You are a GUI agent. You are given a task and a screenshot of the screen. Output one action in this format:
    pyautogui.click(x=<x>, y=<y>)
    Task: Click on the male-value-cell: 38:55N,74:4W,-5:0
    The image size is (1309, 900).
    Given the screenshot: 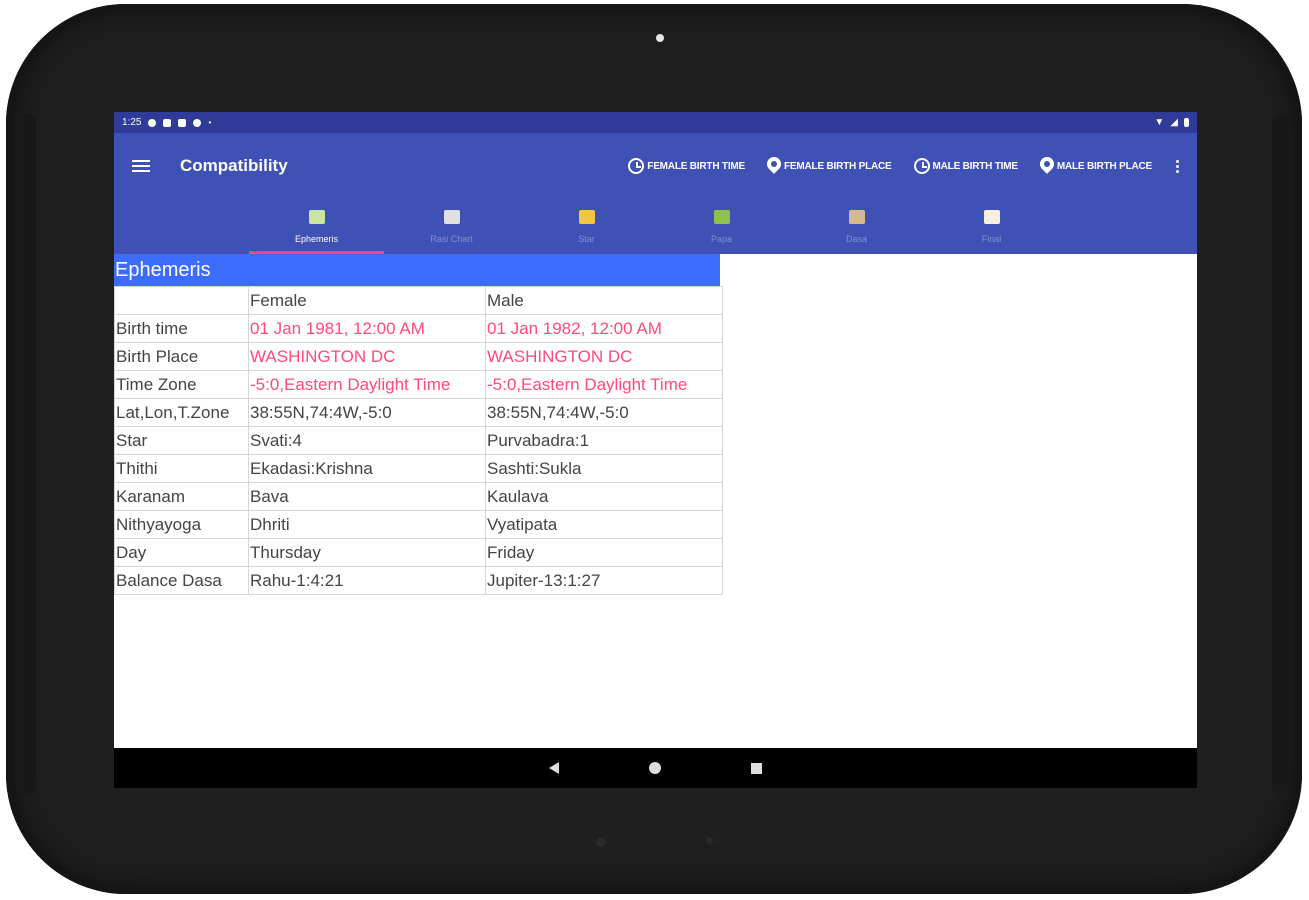 What is the action you would take?
    pyautogui.click(x=604, y=412)
    